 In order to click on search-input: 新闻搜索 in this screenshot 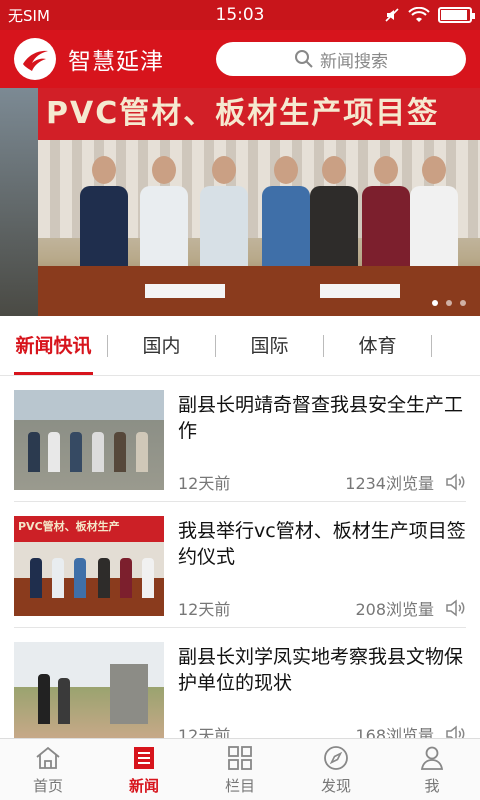, I will do `click(341, 59)`.